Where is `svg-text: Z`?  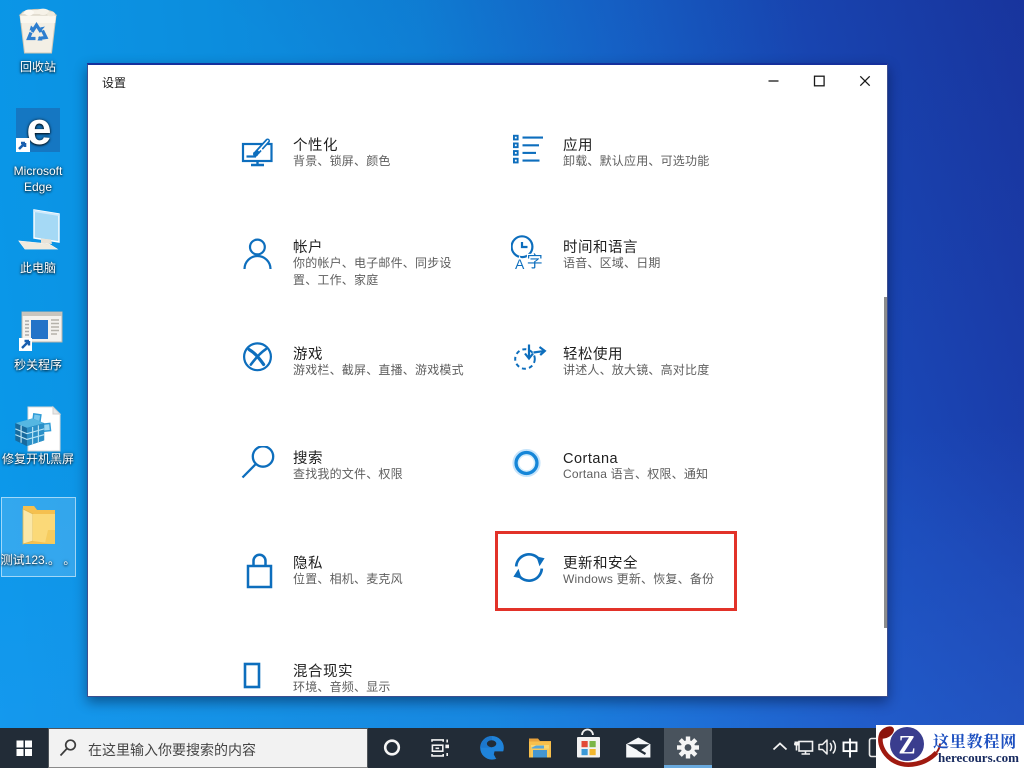 svg-text: Z is located at coordinates (906, 745).